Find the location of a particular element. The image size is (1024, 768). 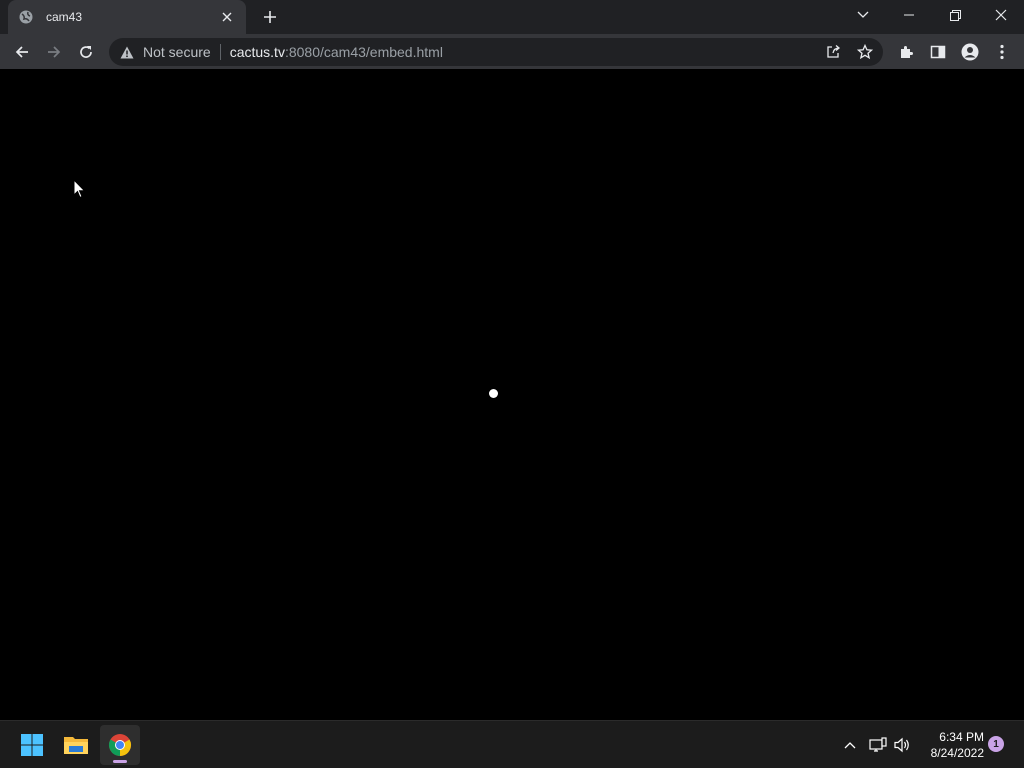

show-hidden-icons-button is located at coordinates (850, 745).